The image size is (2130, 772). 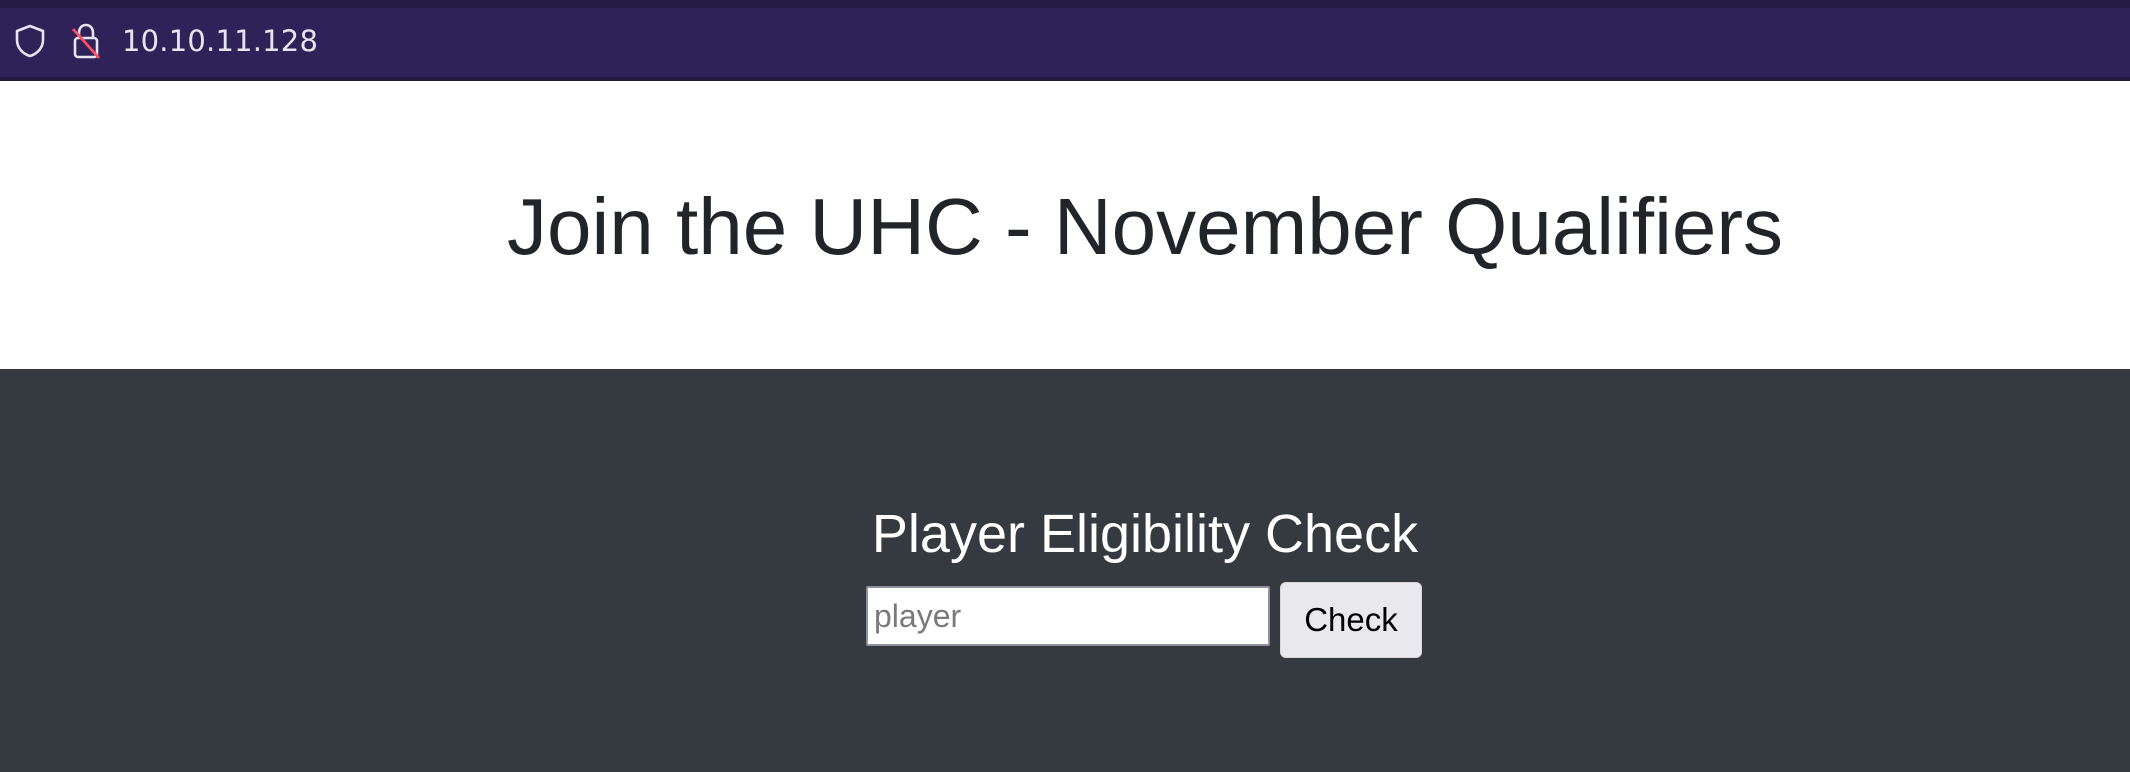 I want to click on check-button: Check, so click(x=1351, y=620).